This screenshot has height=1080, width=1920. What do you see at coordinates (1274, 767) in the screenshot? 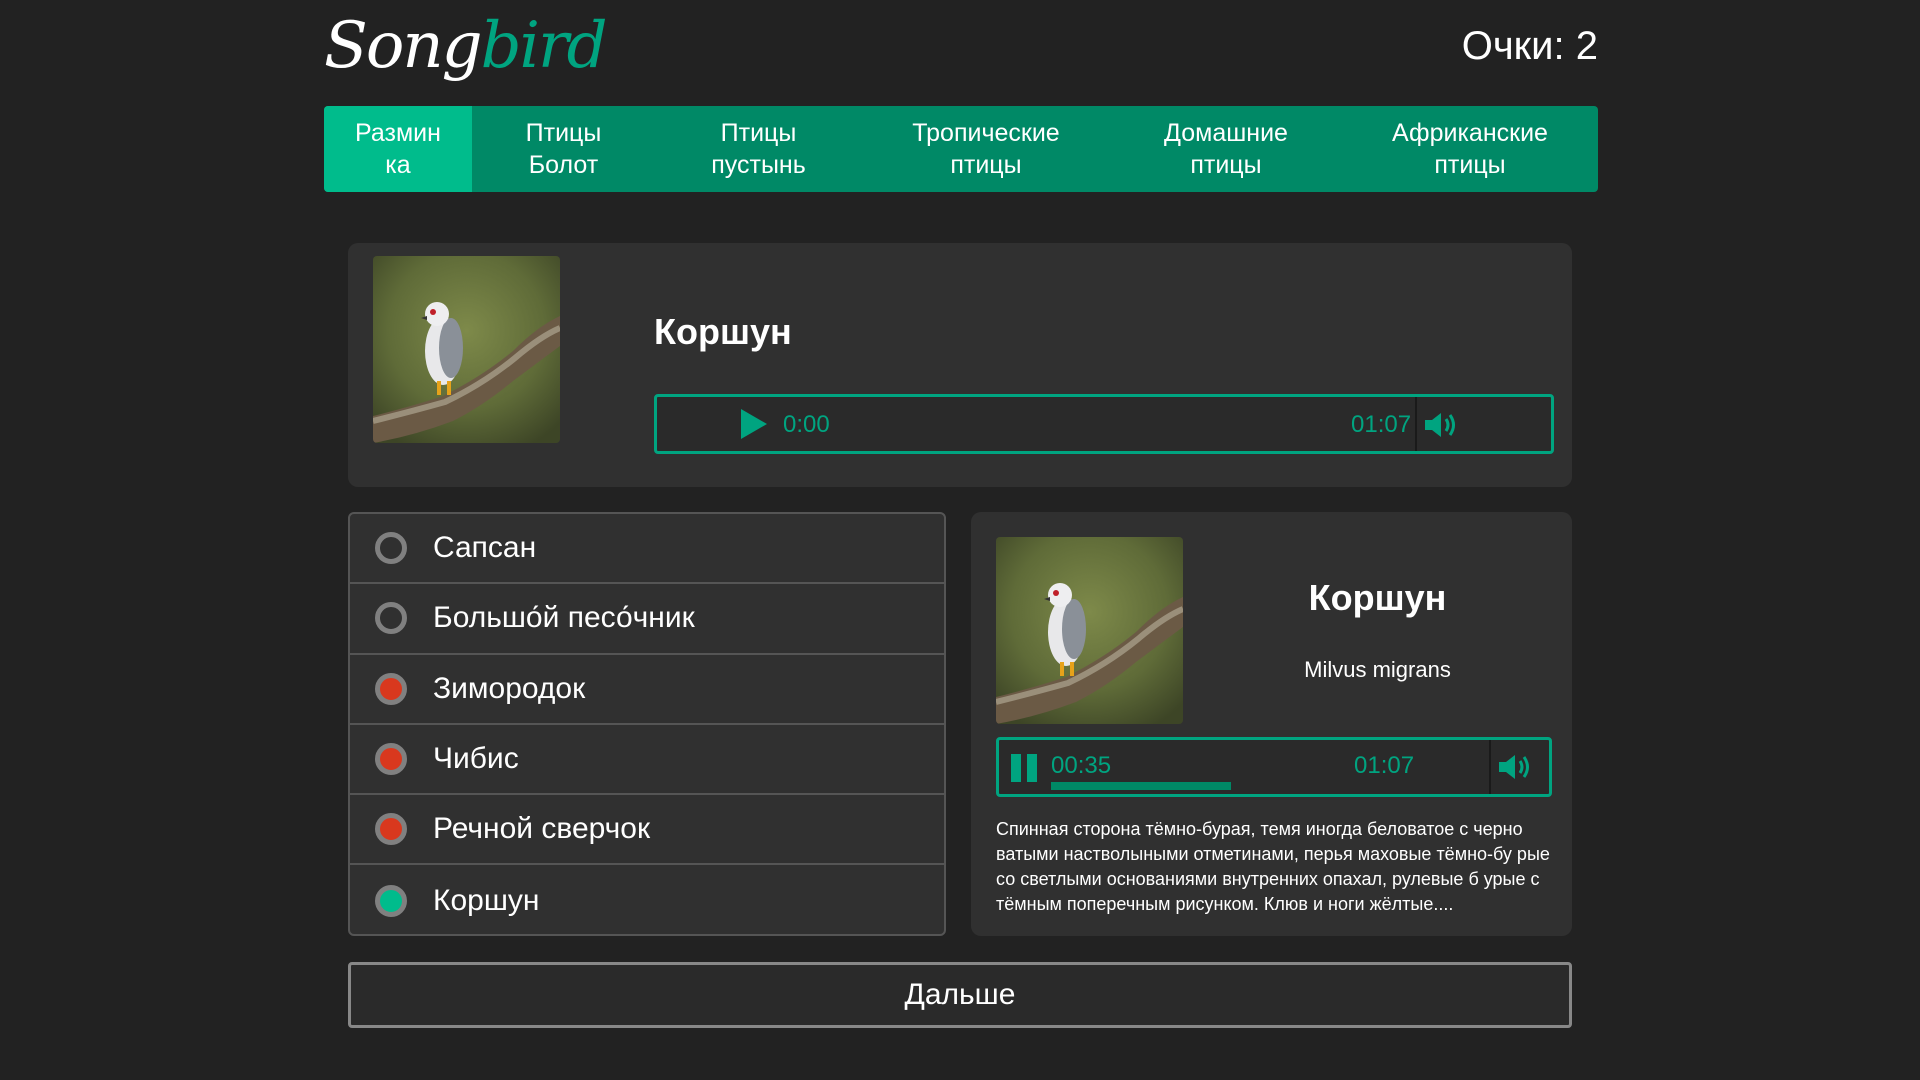
I see `details-audio-player: 00:35 01:07` at bounding box center [1274, 767].